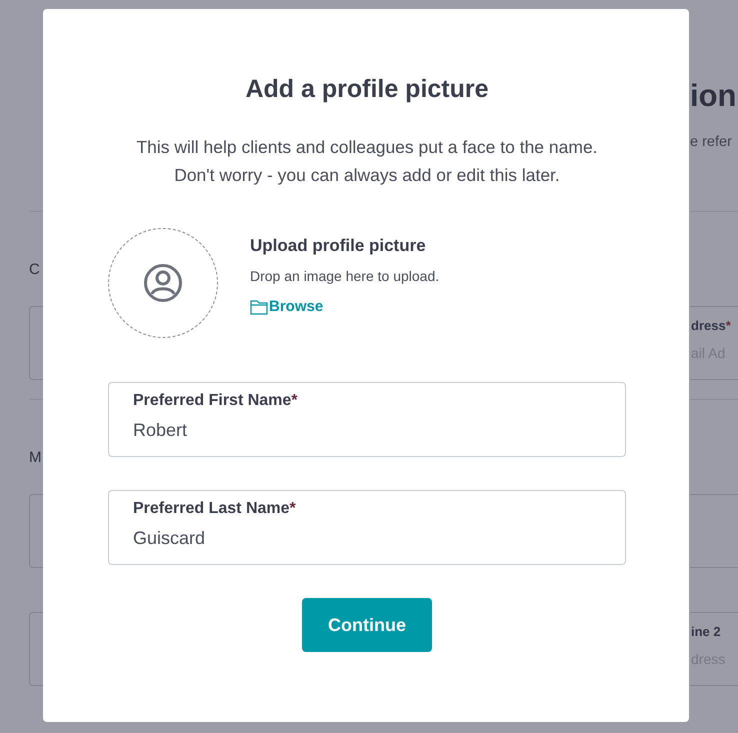 The height and width of the screenshot is (733, 738). Describe the element at coordinates (714, 96) in the screenshot. I see `page-title: ion` at that location.